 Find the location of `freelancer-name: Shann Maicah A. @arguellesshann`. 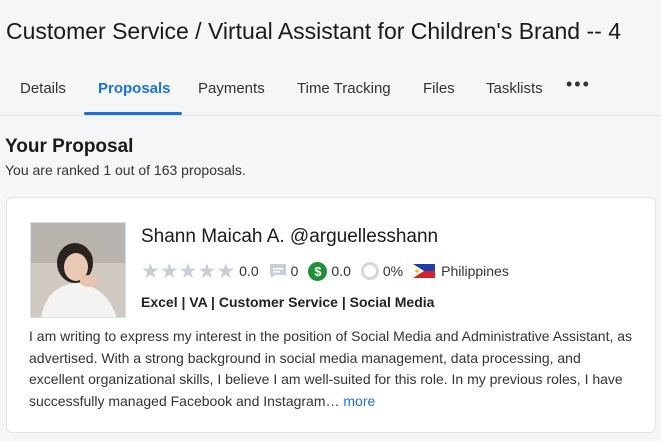

freelancer-name: Shann Maicah A. @arguellesshann is located at coordinates (289, 237).